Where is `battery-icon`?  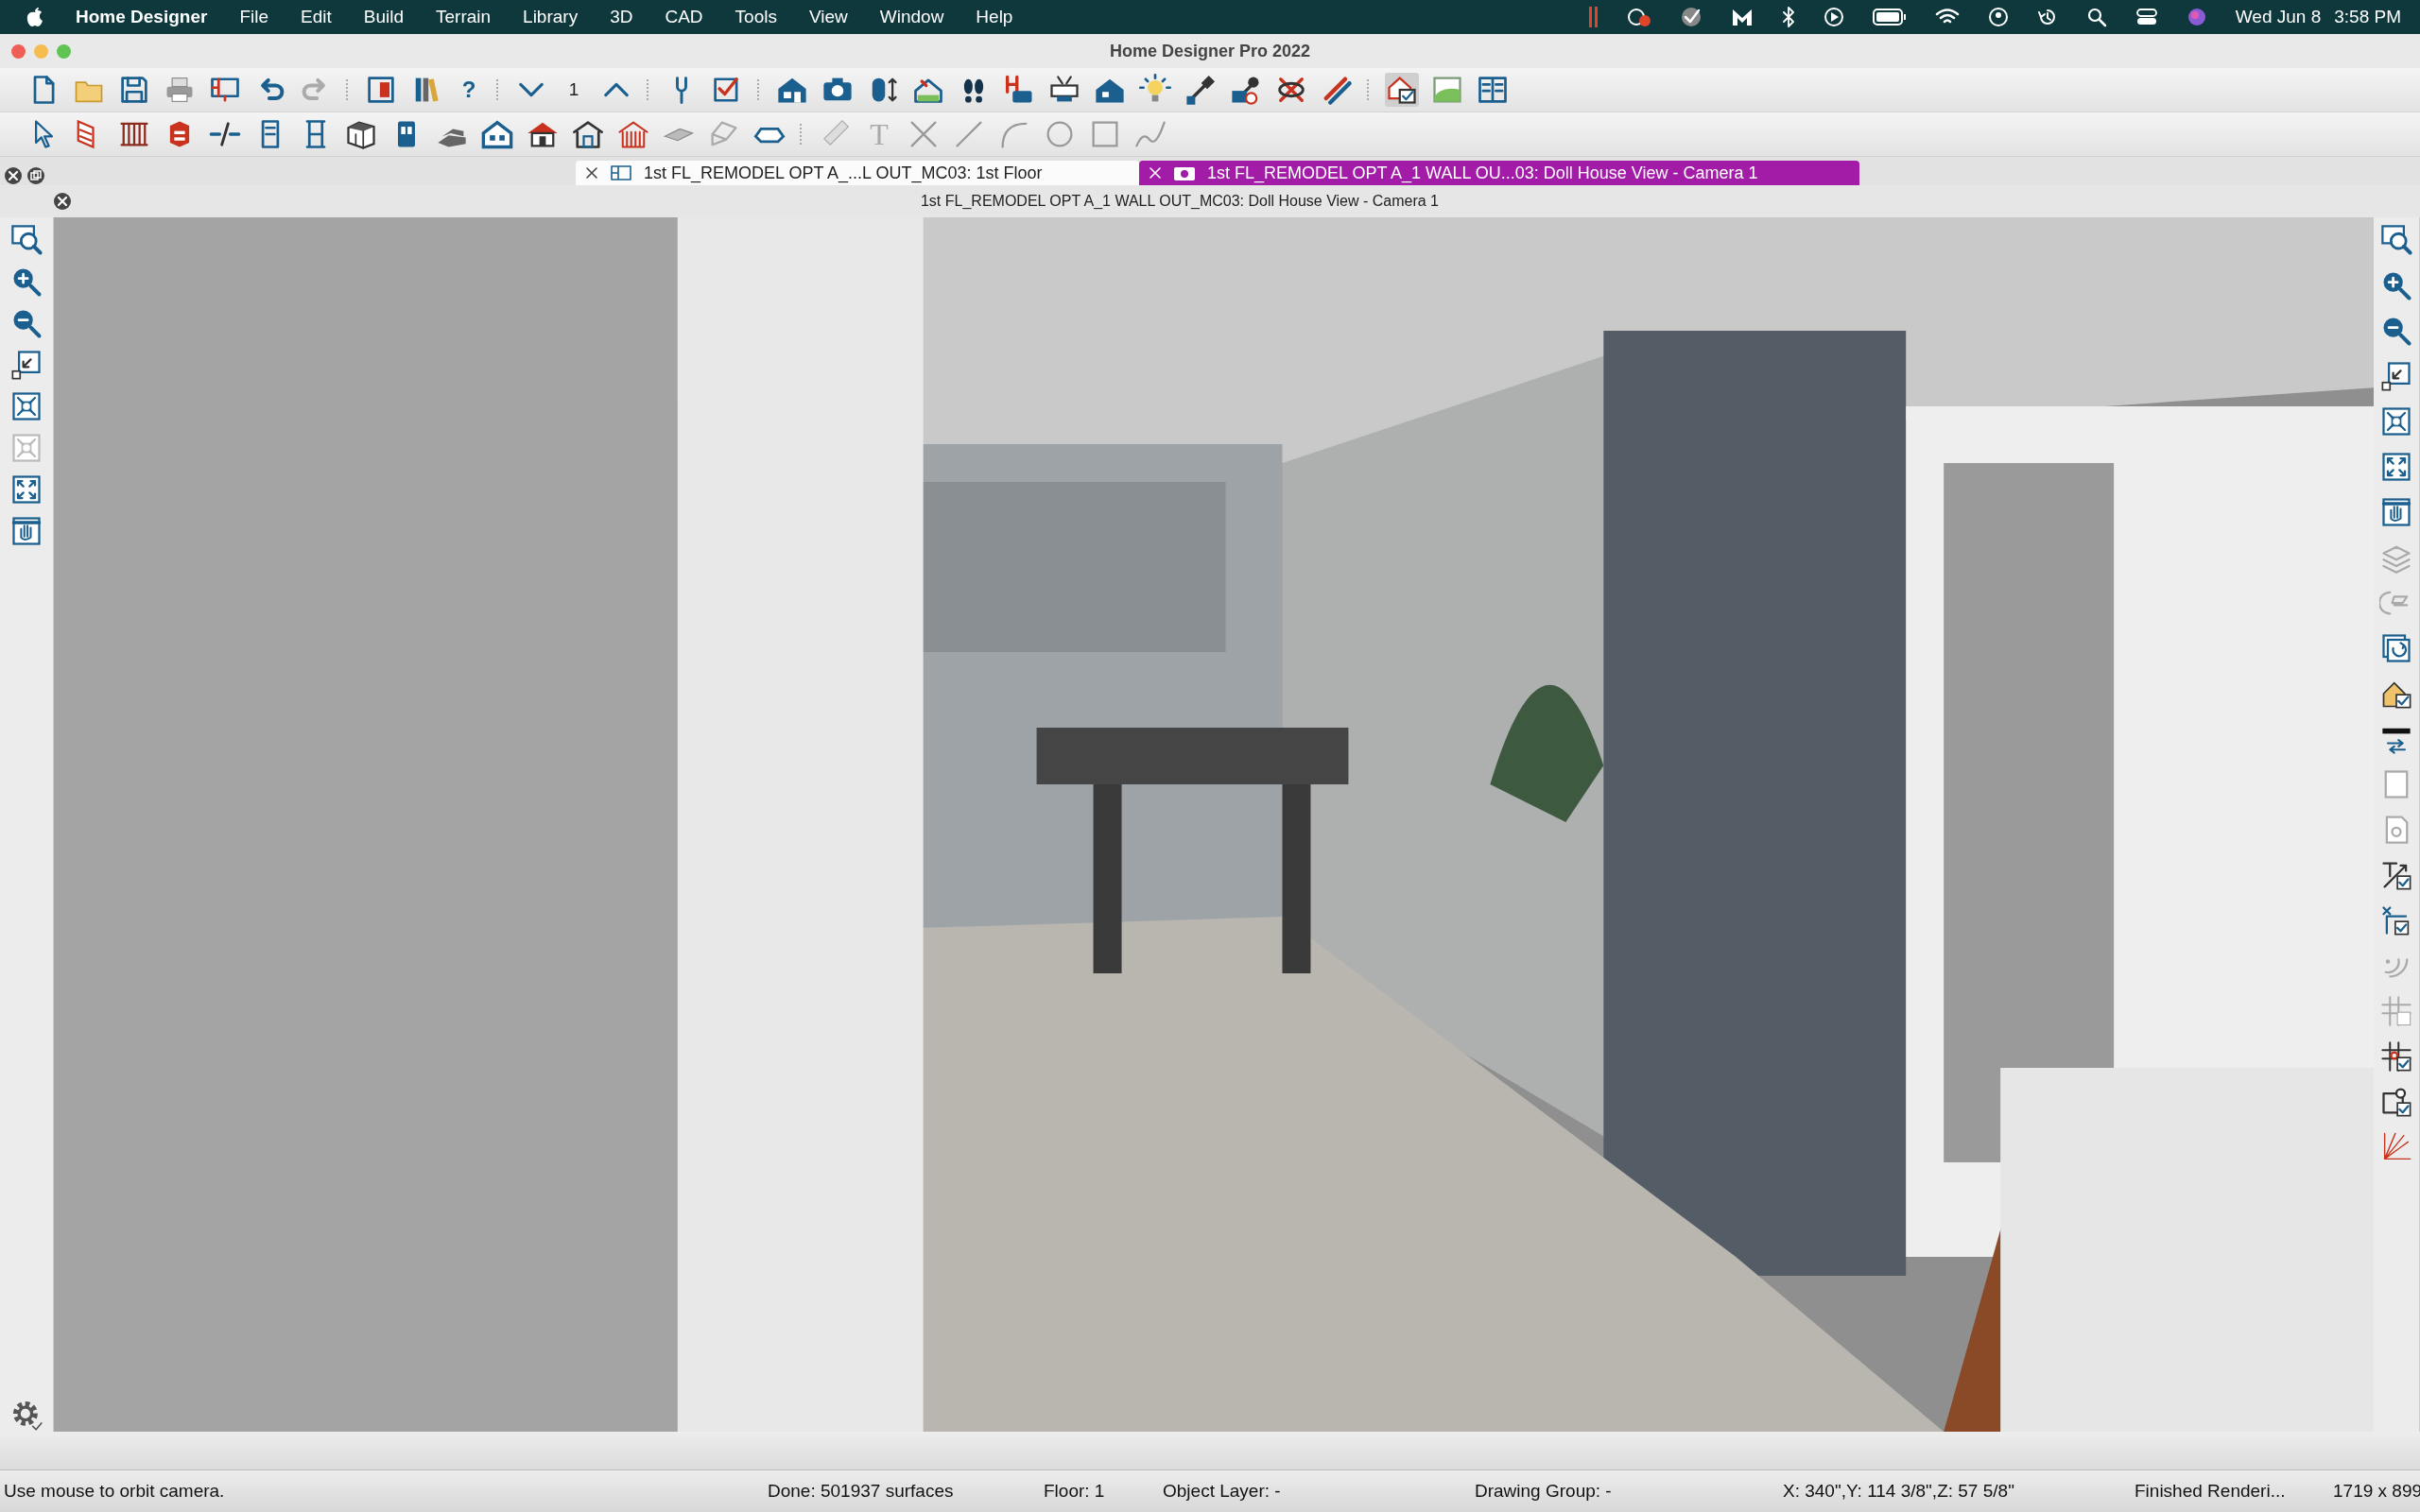
battery-icon is located at coordinates (1889, 17).